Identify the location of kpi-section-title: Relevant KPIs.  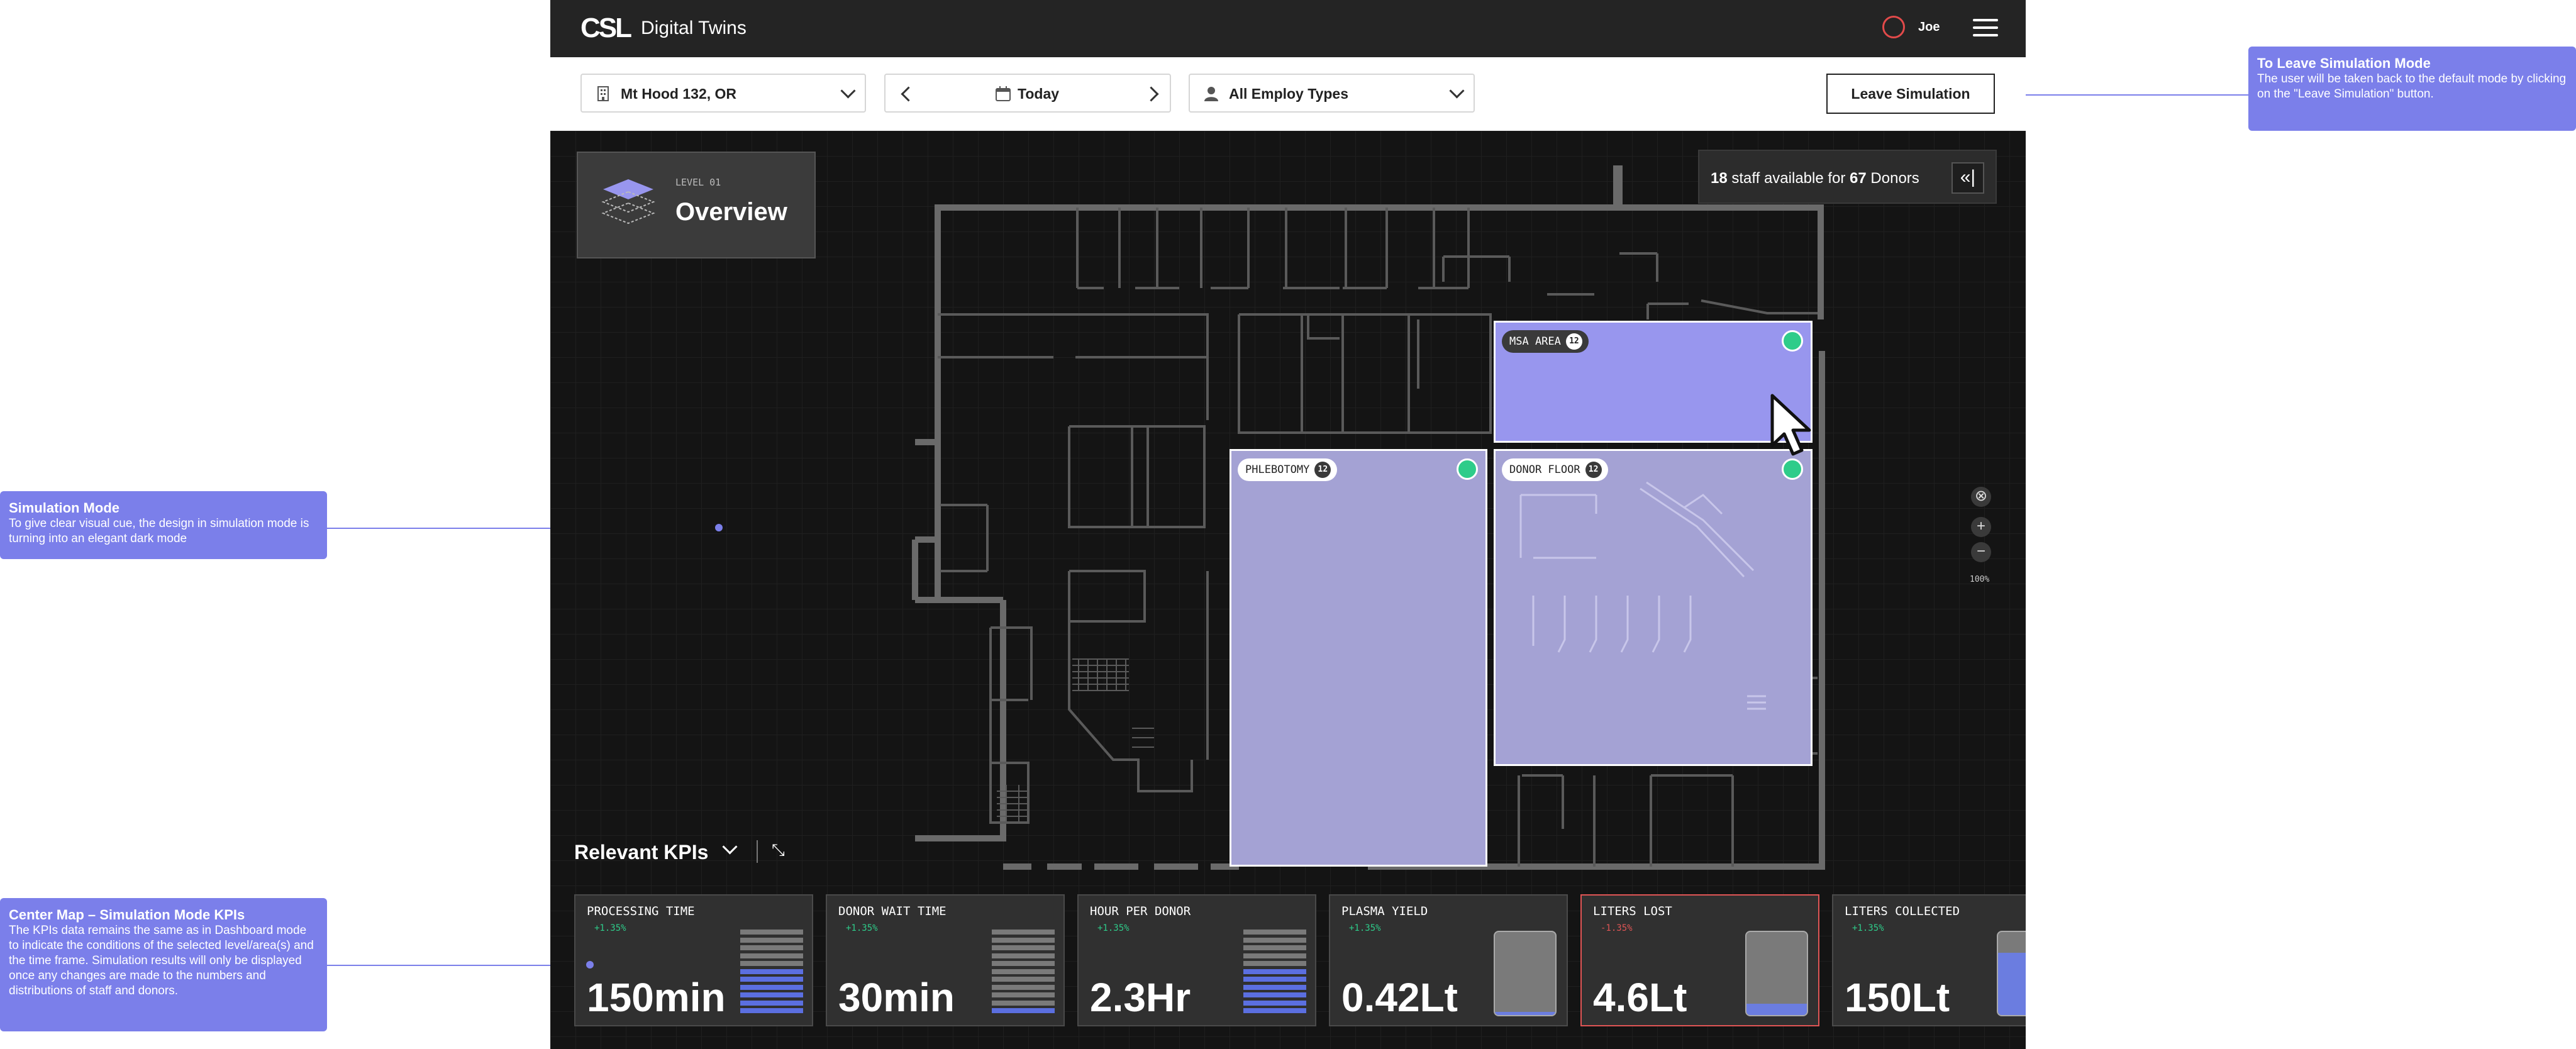
(641, 852).